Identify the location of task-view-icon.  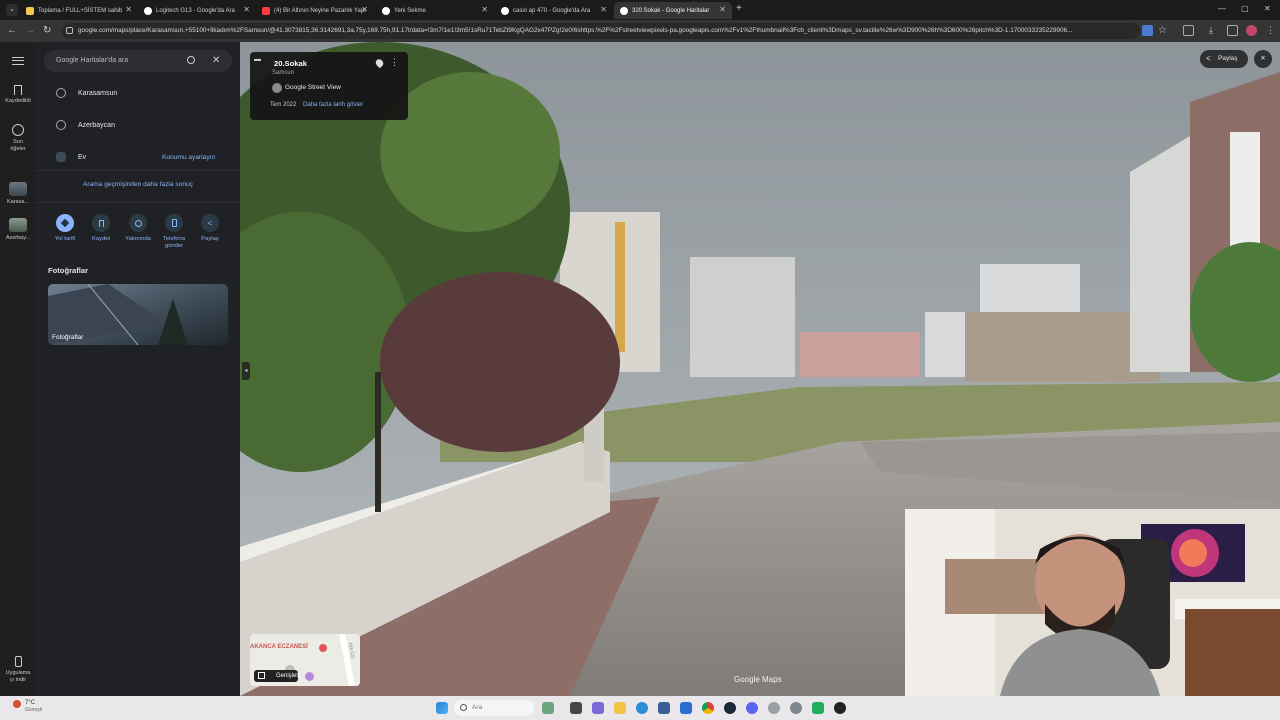
(576, 708).